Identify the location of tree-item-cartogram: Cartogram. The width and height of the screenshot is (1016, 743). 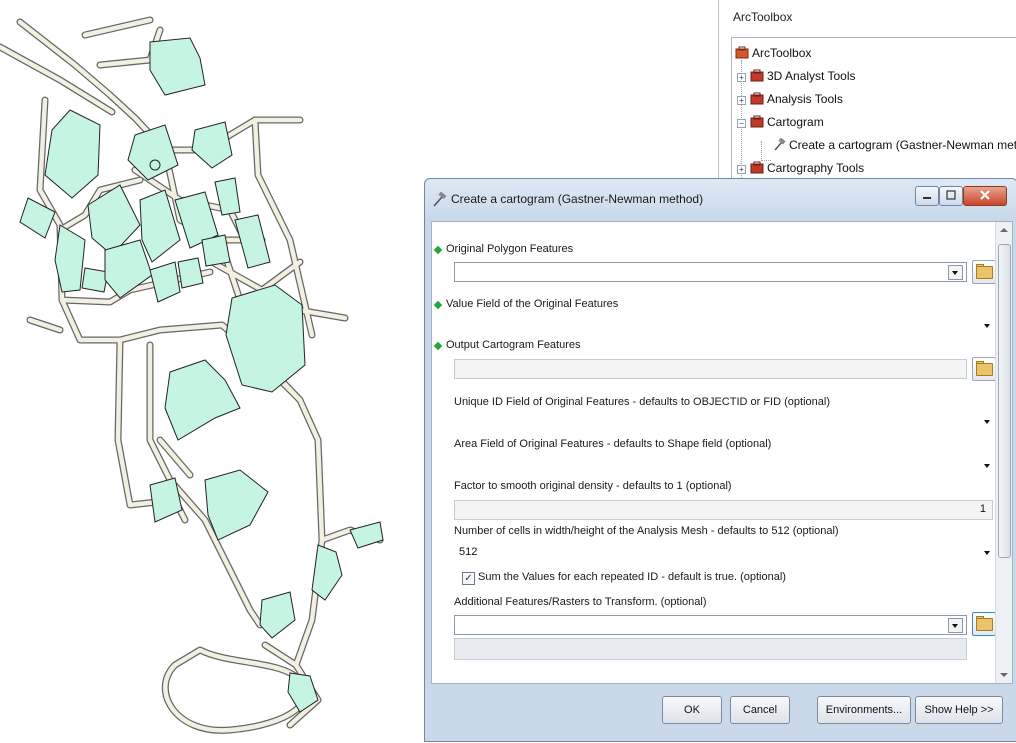
(787, 122).